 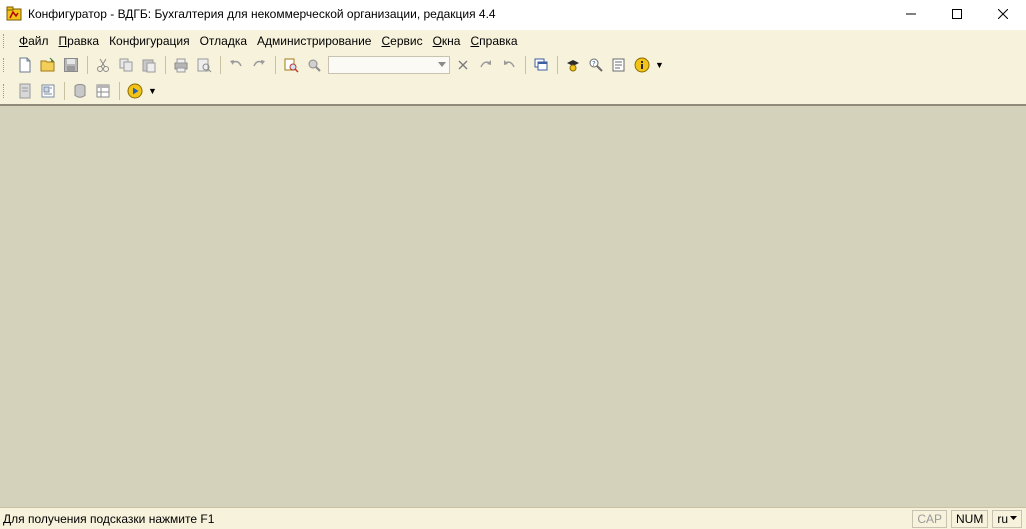 I want to click on paste-icon, so click(x=149, y=65).